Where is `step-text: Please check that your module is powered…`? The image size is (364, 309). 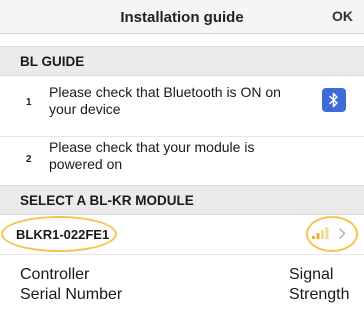 step-text: Please check that your module is powered… is located at coordinates (152, 155).